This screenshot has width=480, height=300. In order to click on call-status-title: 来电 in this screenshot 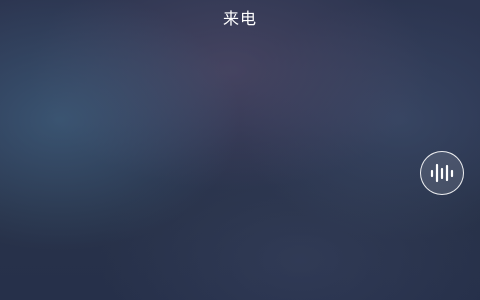, I will do `click(239, 18)`.